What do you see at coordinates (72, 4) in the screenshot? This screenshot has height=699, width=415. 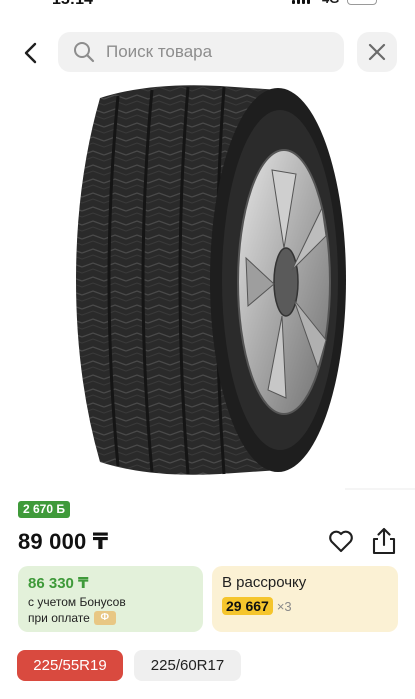 I see `status-time: 15:14` at bounding box center [72, 4].